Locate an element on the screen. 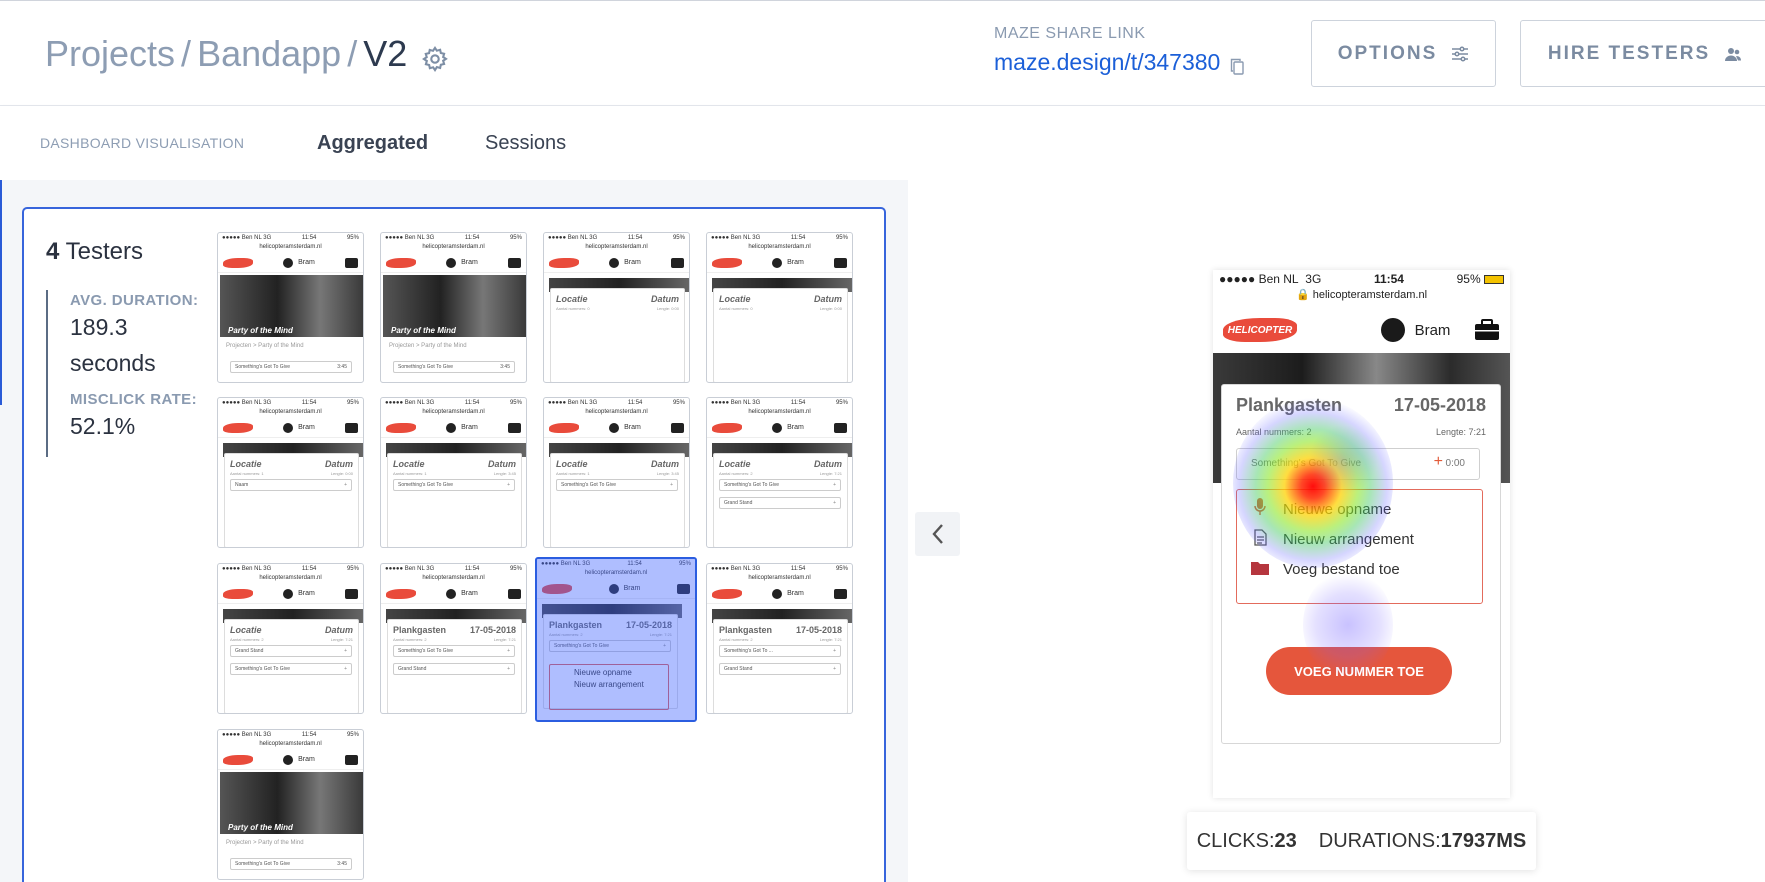  total-length: Lengte: 0:00 is located at coordinates (667, 308).